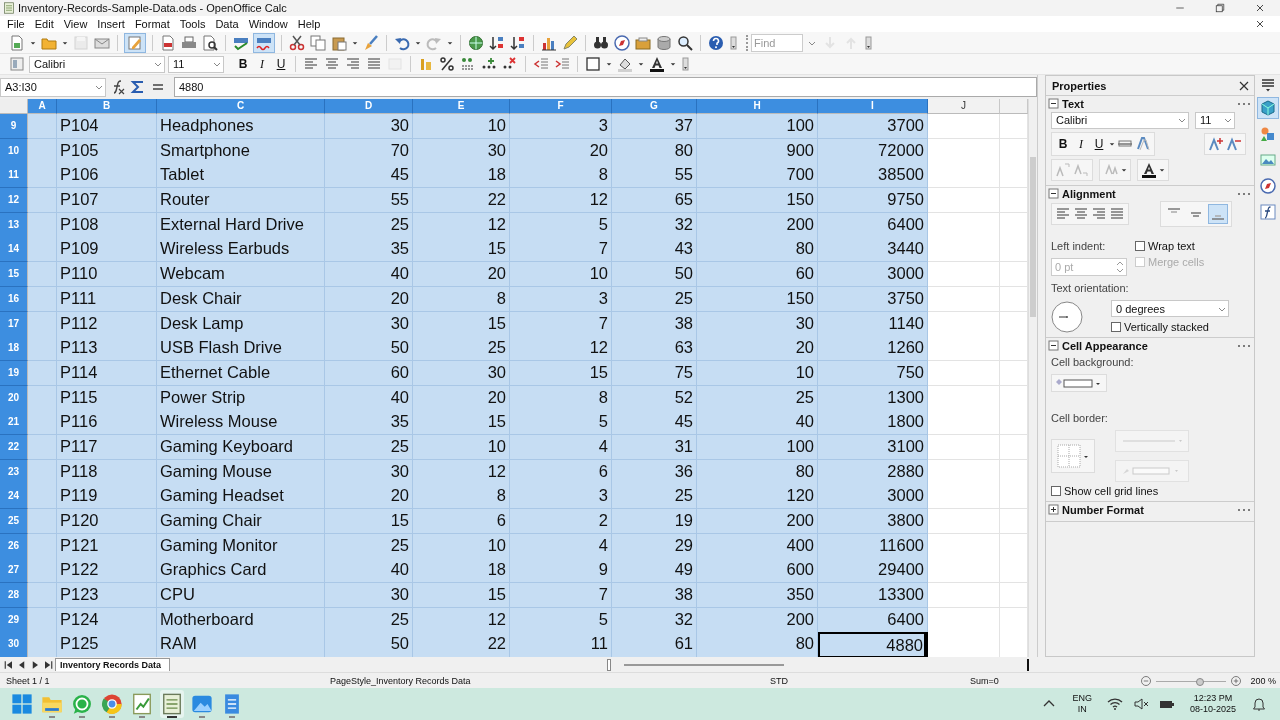 The height and width of the screenshot is (720, 1280). Describe the element at coordinates (48, 664) in the screenshot. I see `last-sheet-icon` at that location.